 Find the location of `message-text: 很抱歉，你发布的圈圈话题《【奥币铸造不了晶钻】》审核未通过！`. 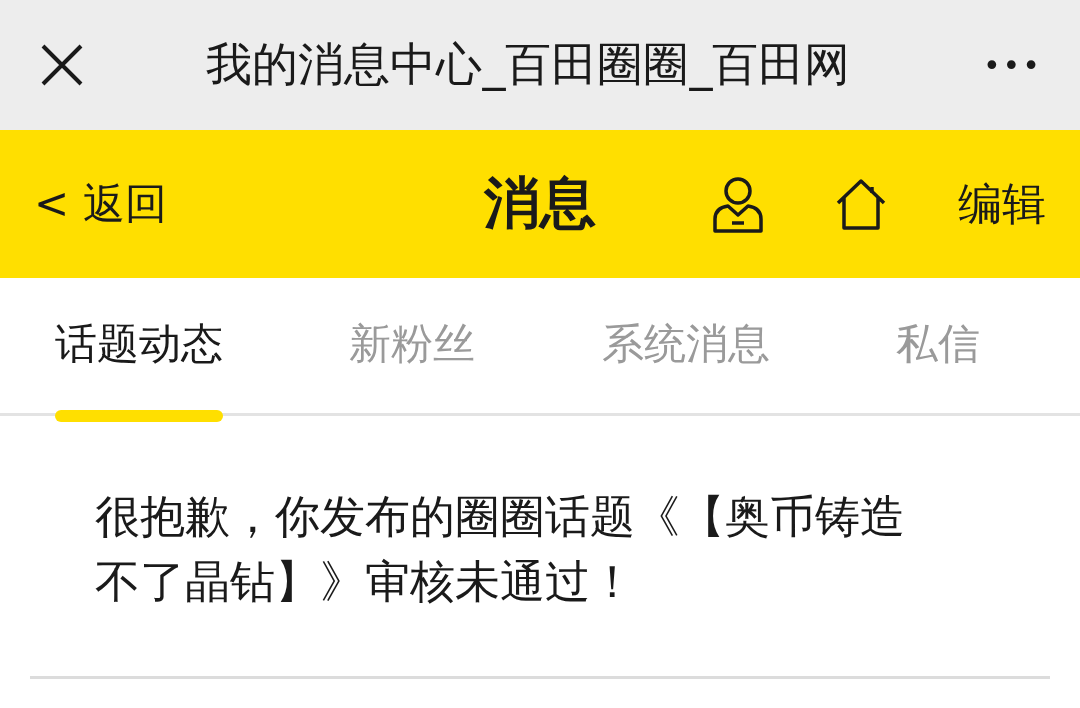

message-text: 很抱歉，你发布的圈圈话题《【奥币铸造不了晶钻】》审核未通过！ is located at coordinates (500, 549).